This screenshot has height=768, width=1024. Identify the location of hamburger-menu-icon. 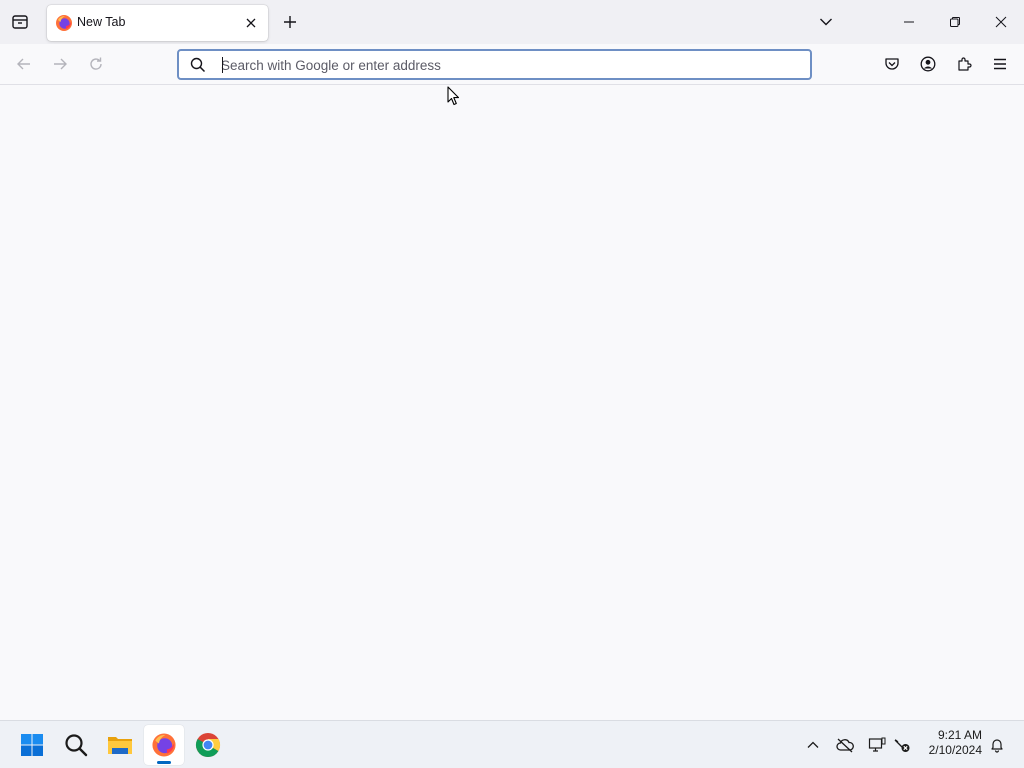
(1000, 64).